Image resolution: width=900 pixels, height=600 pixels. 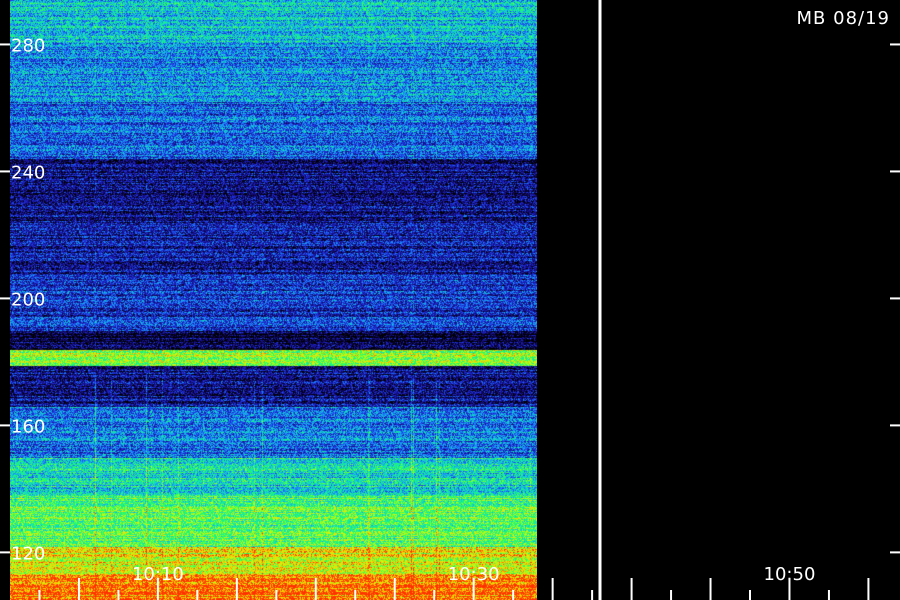 I want to click on x-tick-label: 10:10, so click(x=158, y=574).